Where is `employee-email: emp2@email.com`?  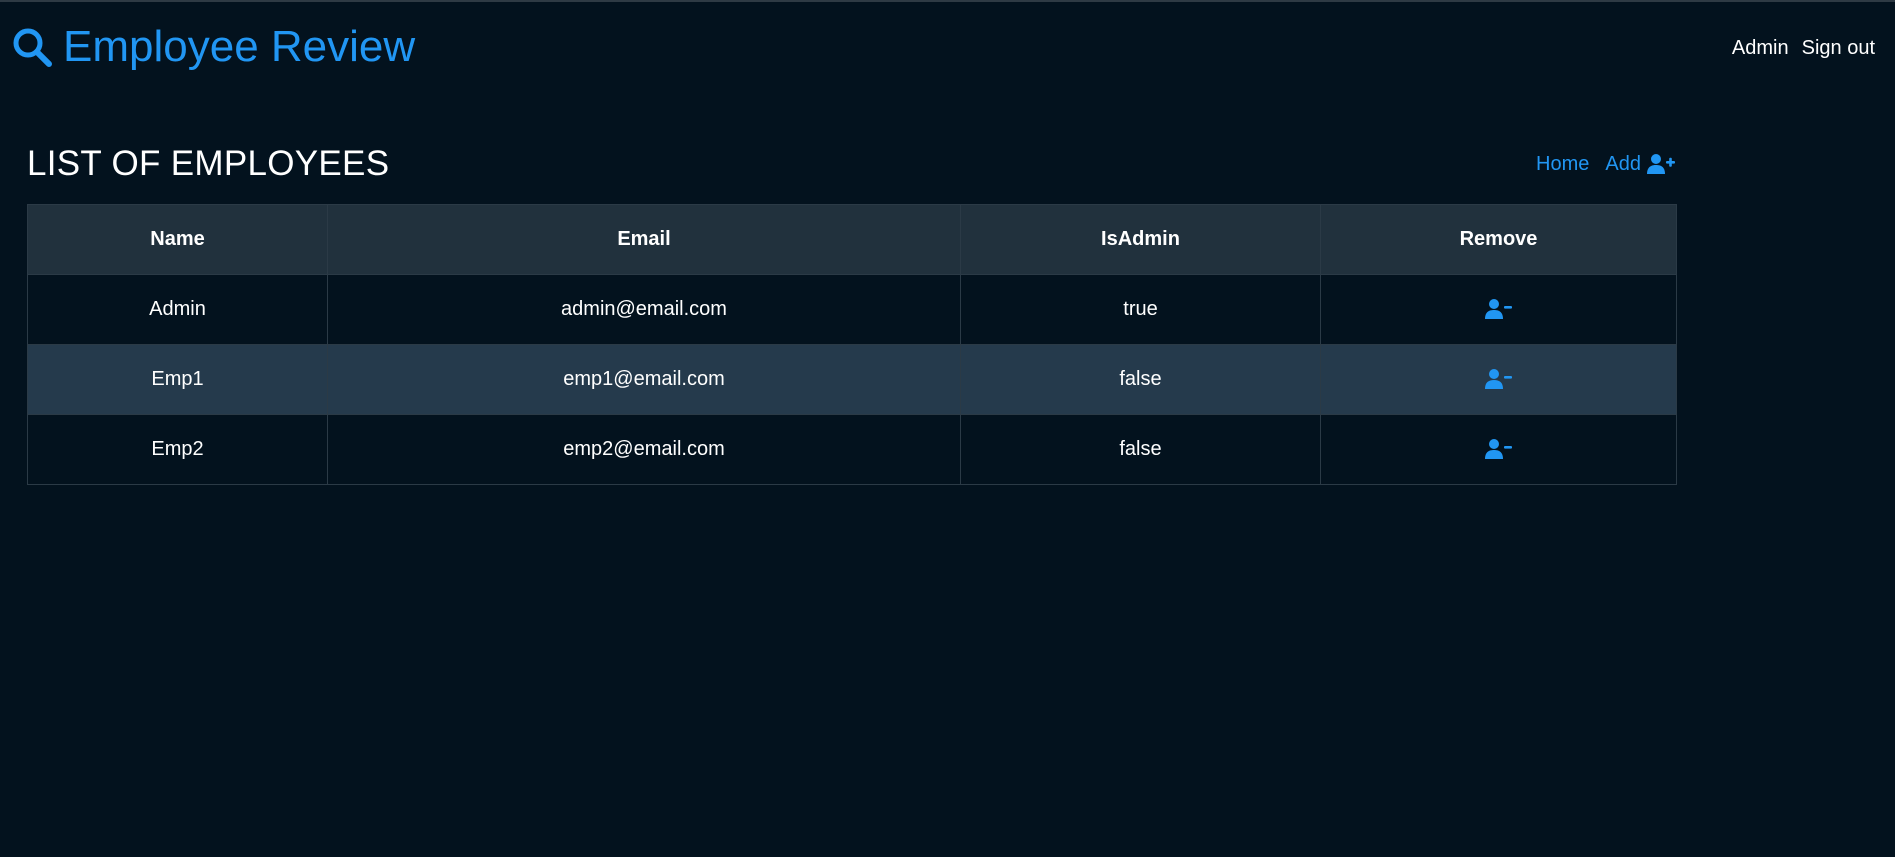
employee-email: emp2@email.com is located at coordinates (644, 449).